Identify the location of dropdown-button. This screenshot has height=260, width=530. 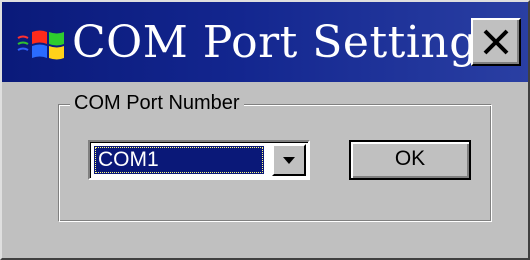
(289, 160).